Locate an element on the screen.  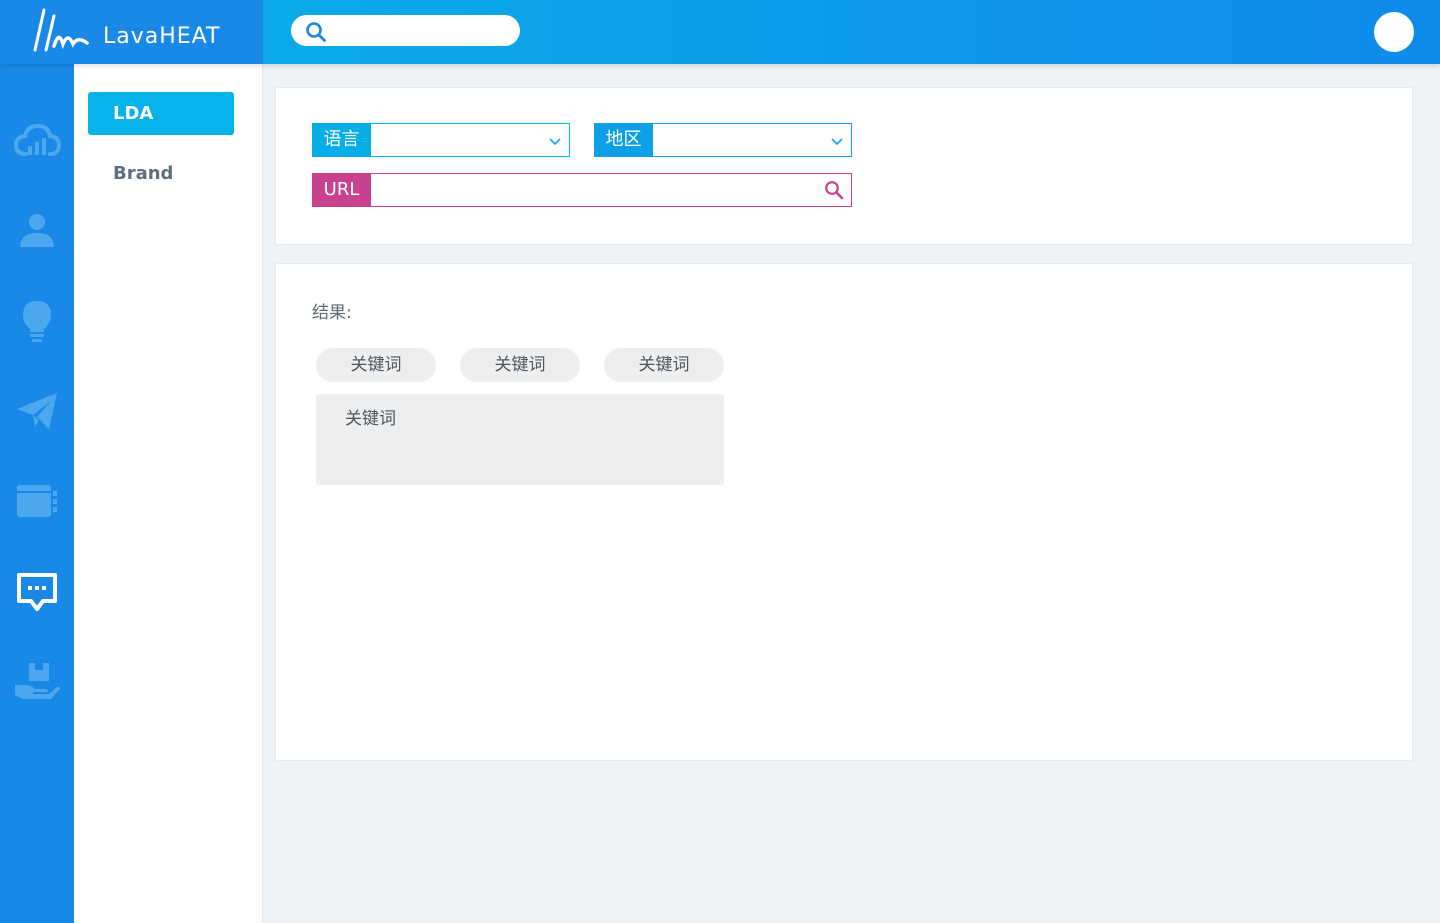
paper-plane-icon is located at coordinates (37, 411).